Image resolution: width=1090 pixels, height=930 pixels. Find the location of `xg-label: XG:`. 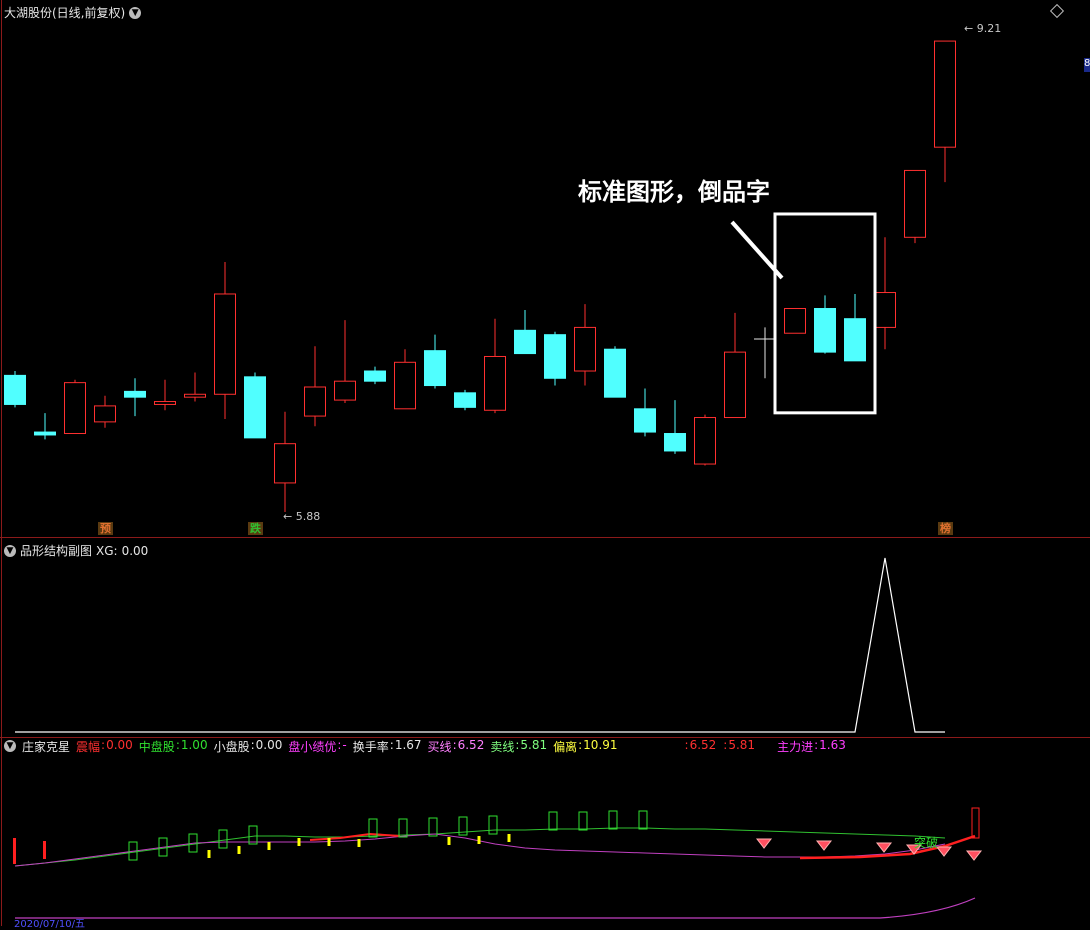

xg-label: XG: is located at coordinates (107, 550).